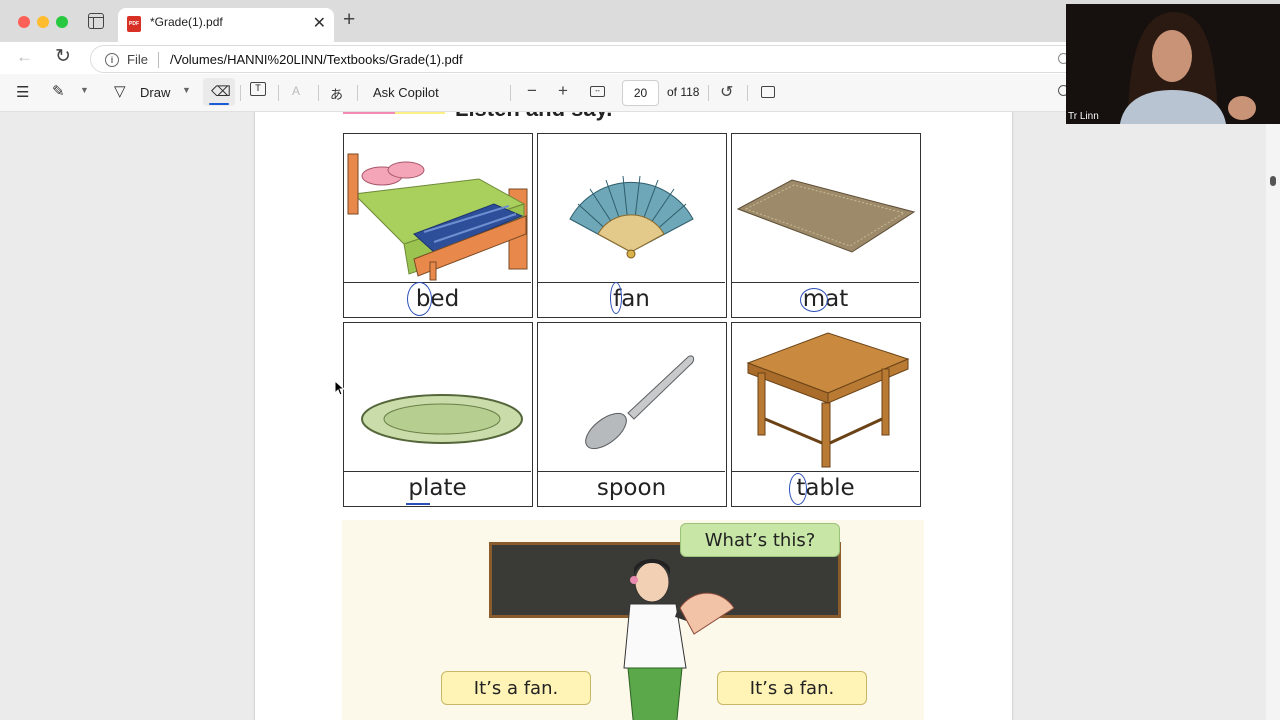  I want to click on tab-actions-icon, so click(96, 21).